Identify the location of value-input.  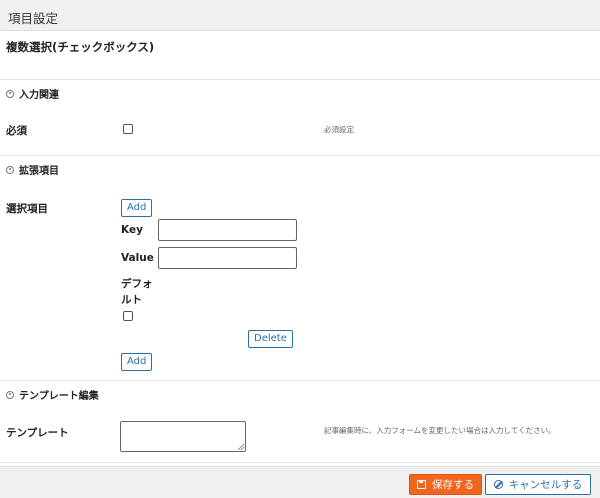
(227, 258).